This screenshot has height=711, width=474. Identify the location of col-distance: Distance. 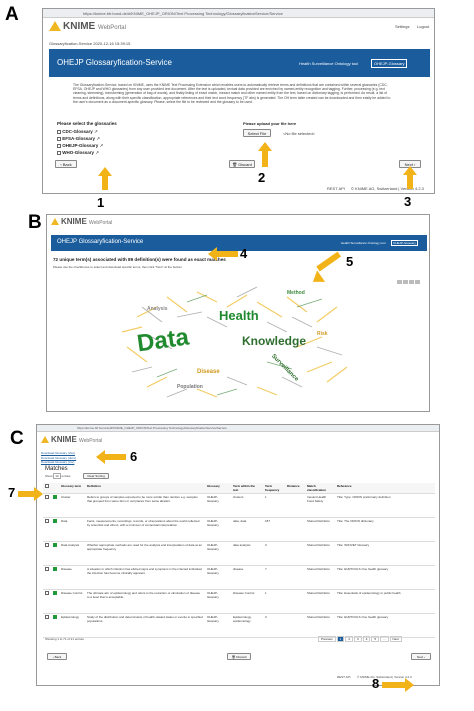
(295, 488).